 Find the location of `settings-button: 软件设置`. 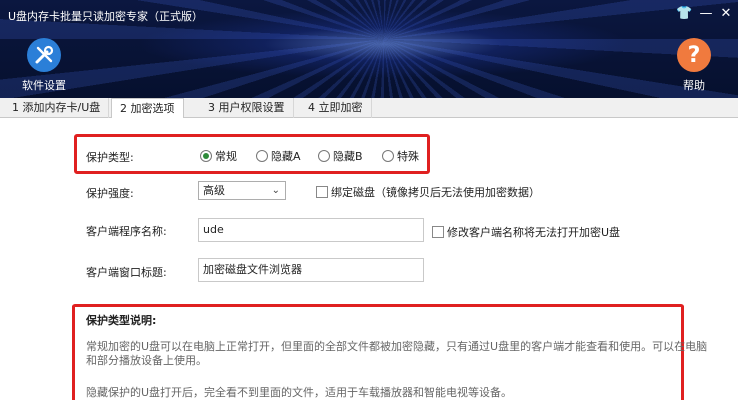

settings-button: 软件设置 is located at coordinates (44, 65).